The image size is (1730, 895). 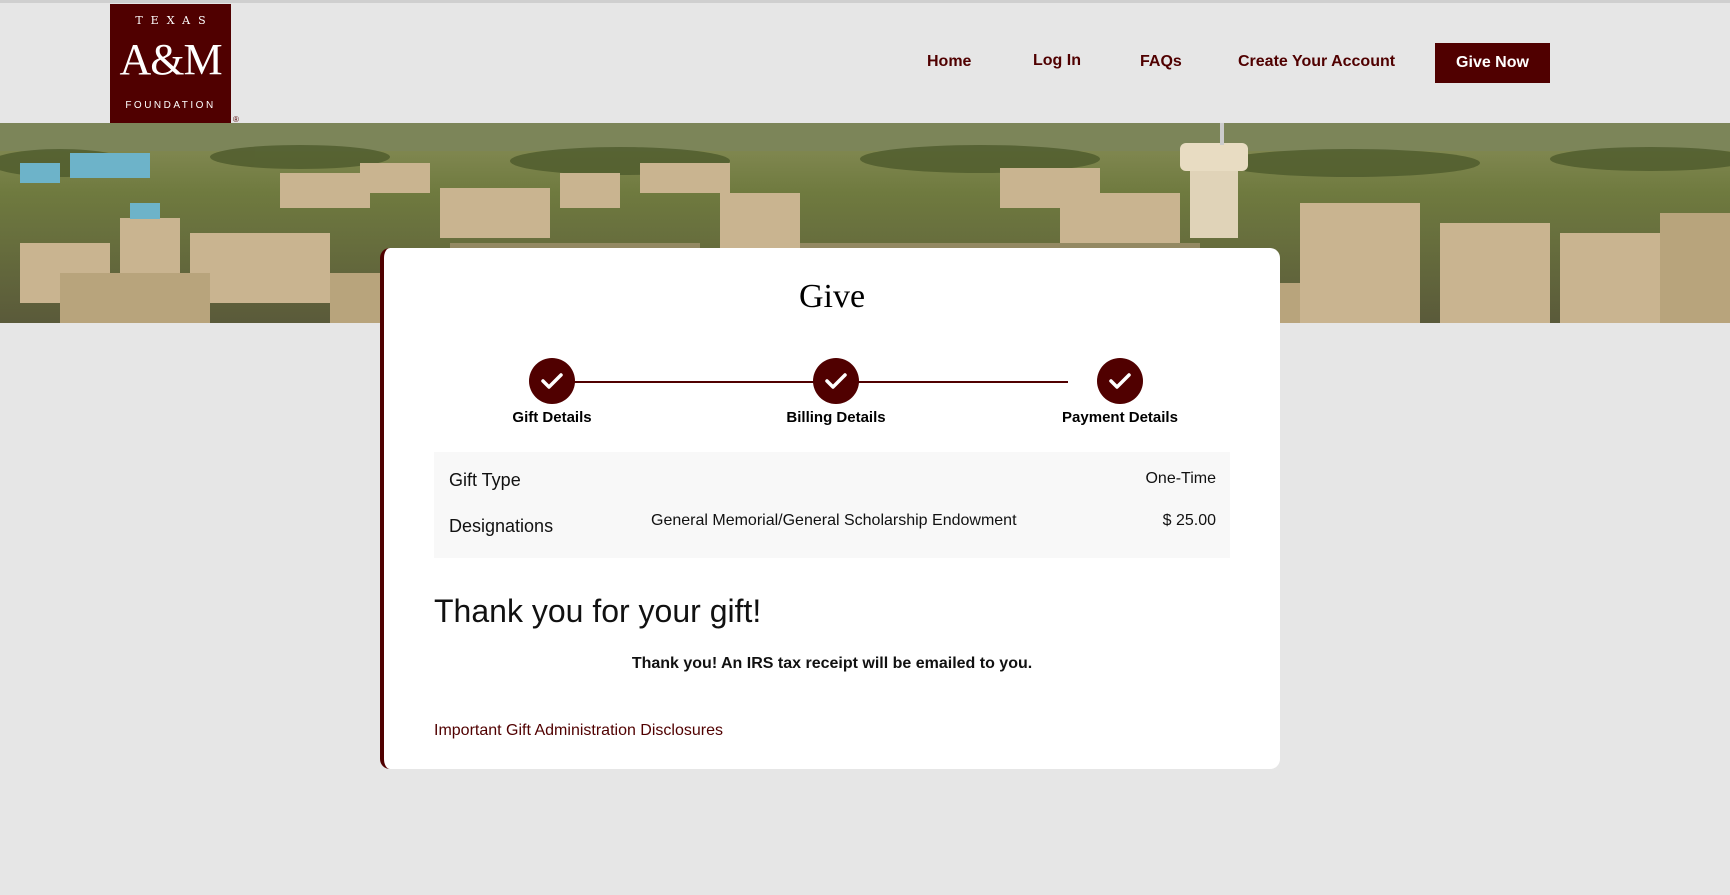 I want to click on step-1-complete-icon, so click(x=552, y=381).